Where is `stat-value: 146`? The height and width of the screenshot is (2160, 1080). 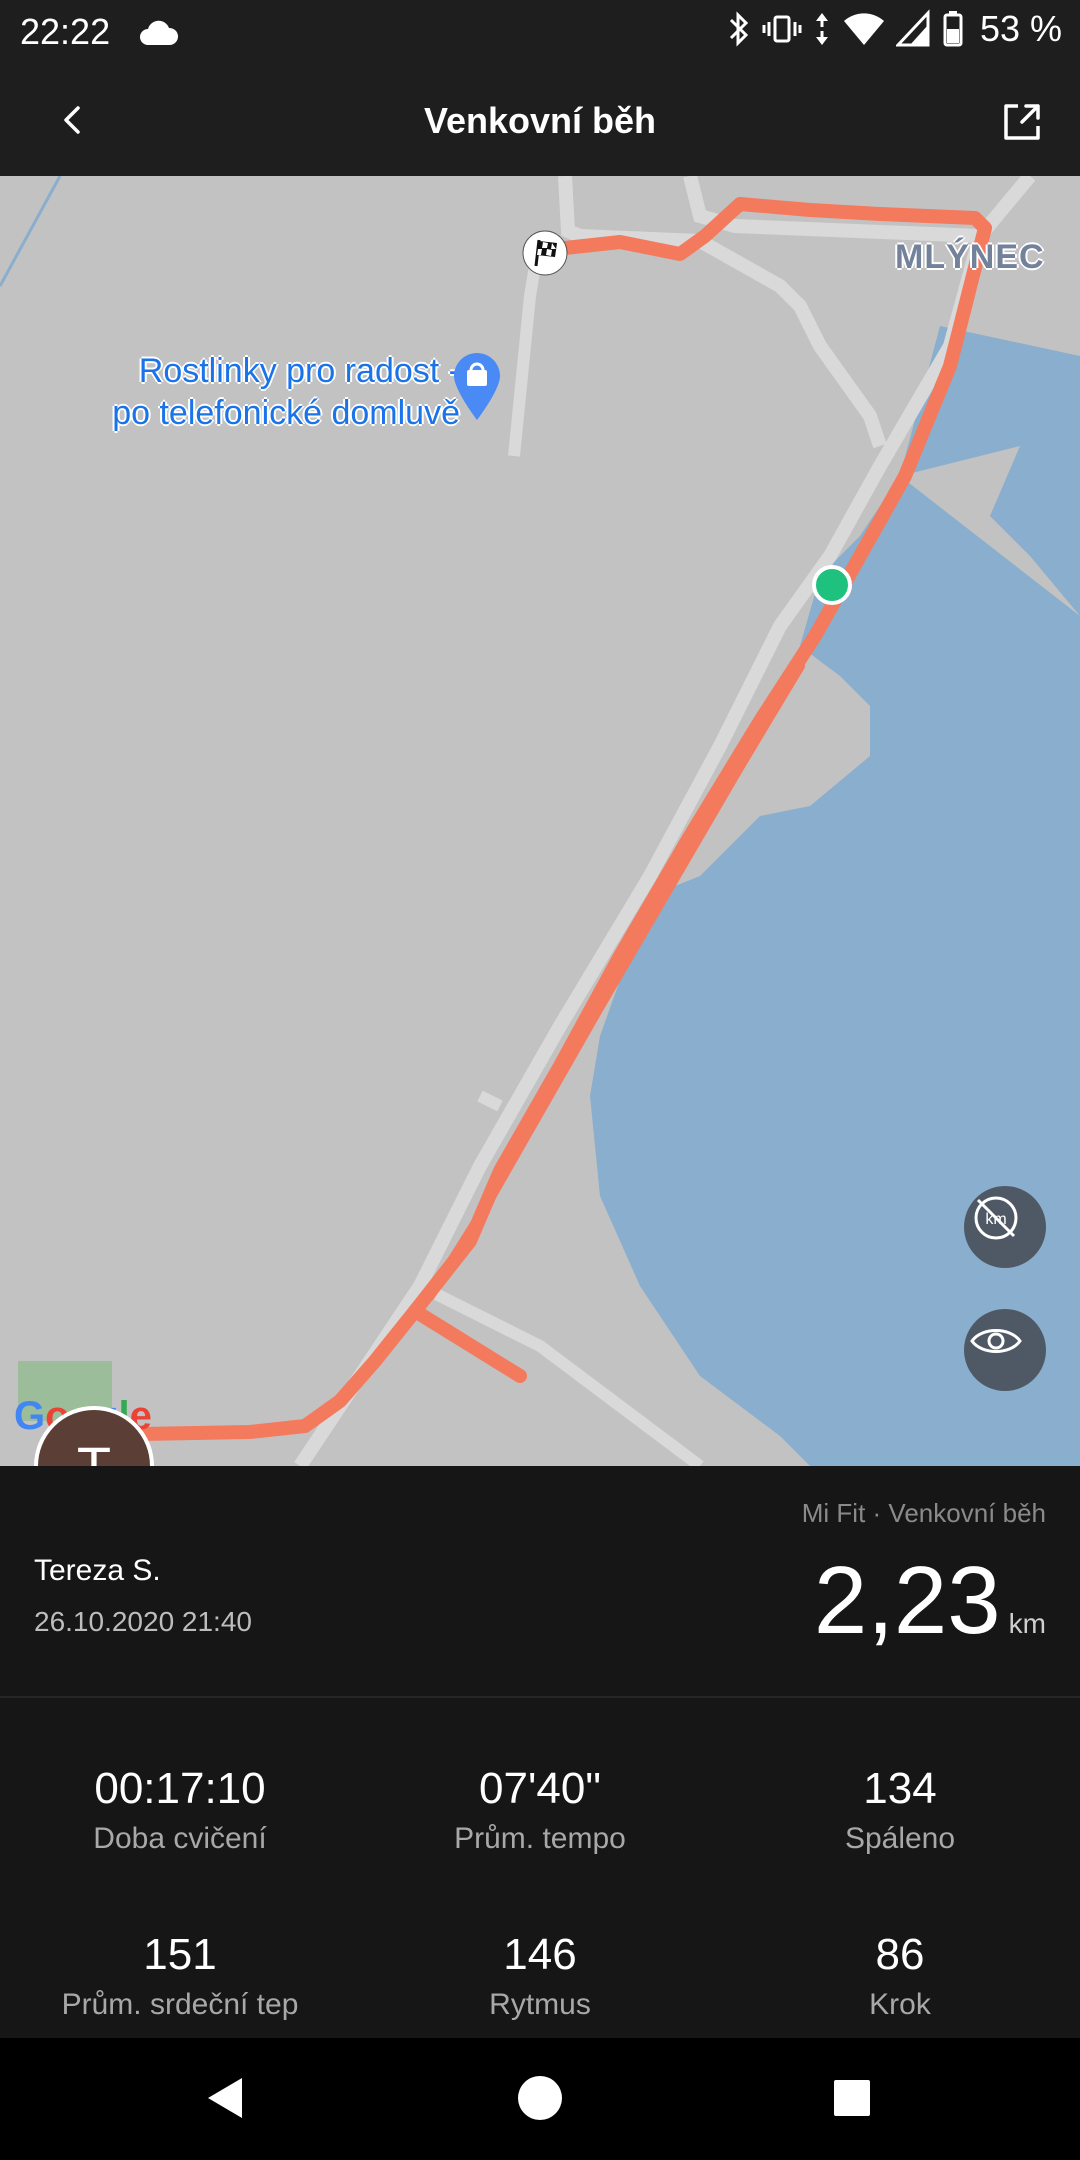 stat-value: 146 is located at coordinates (540, 1954).